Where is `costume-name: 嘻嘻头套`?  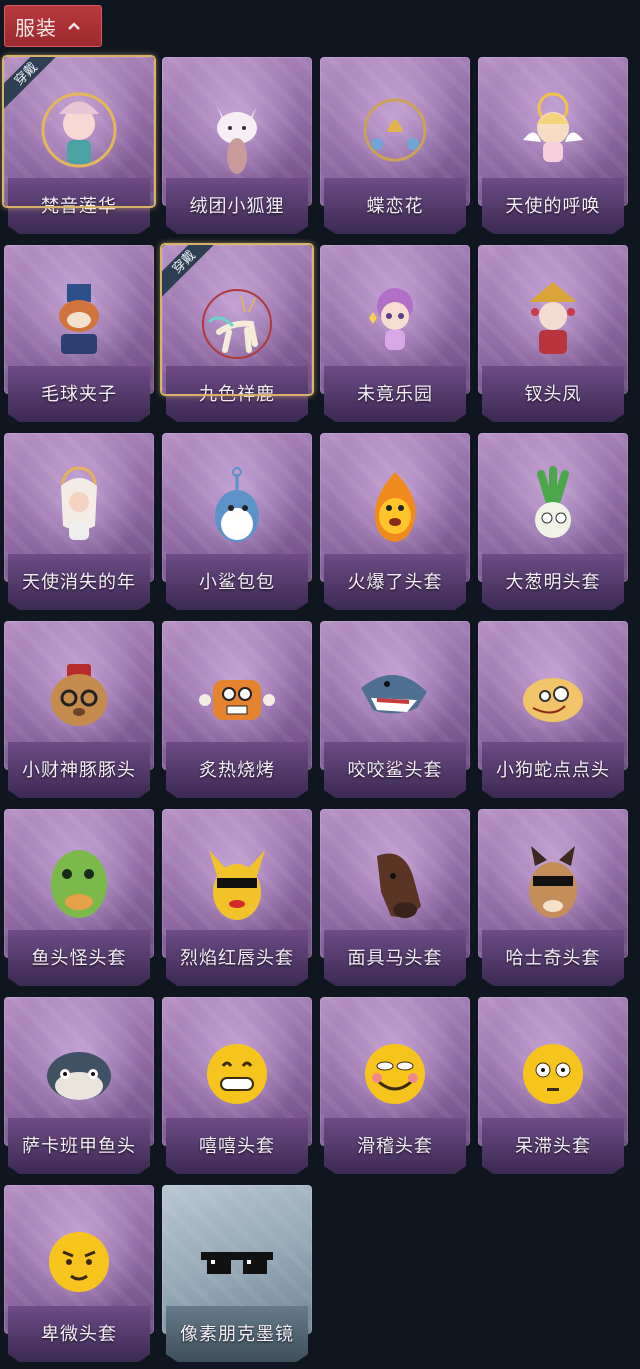 costume-name: 嘻嘻头套 is located at coordinates (237, 1146).